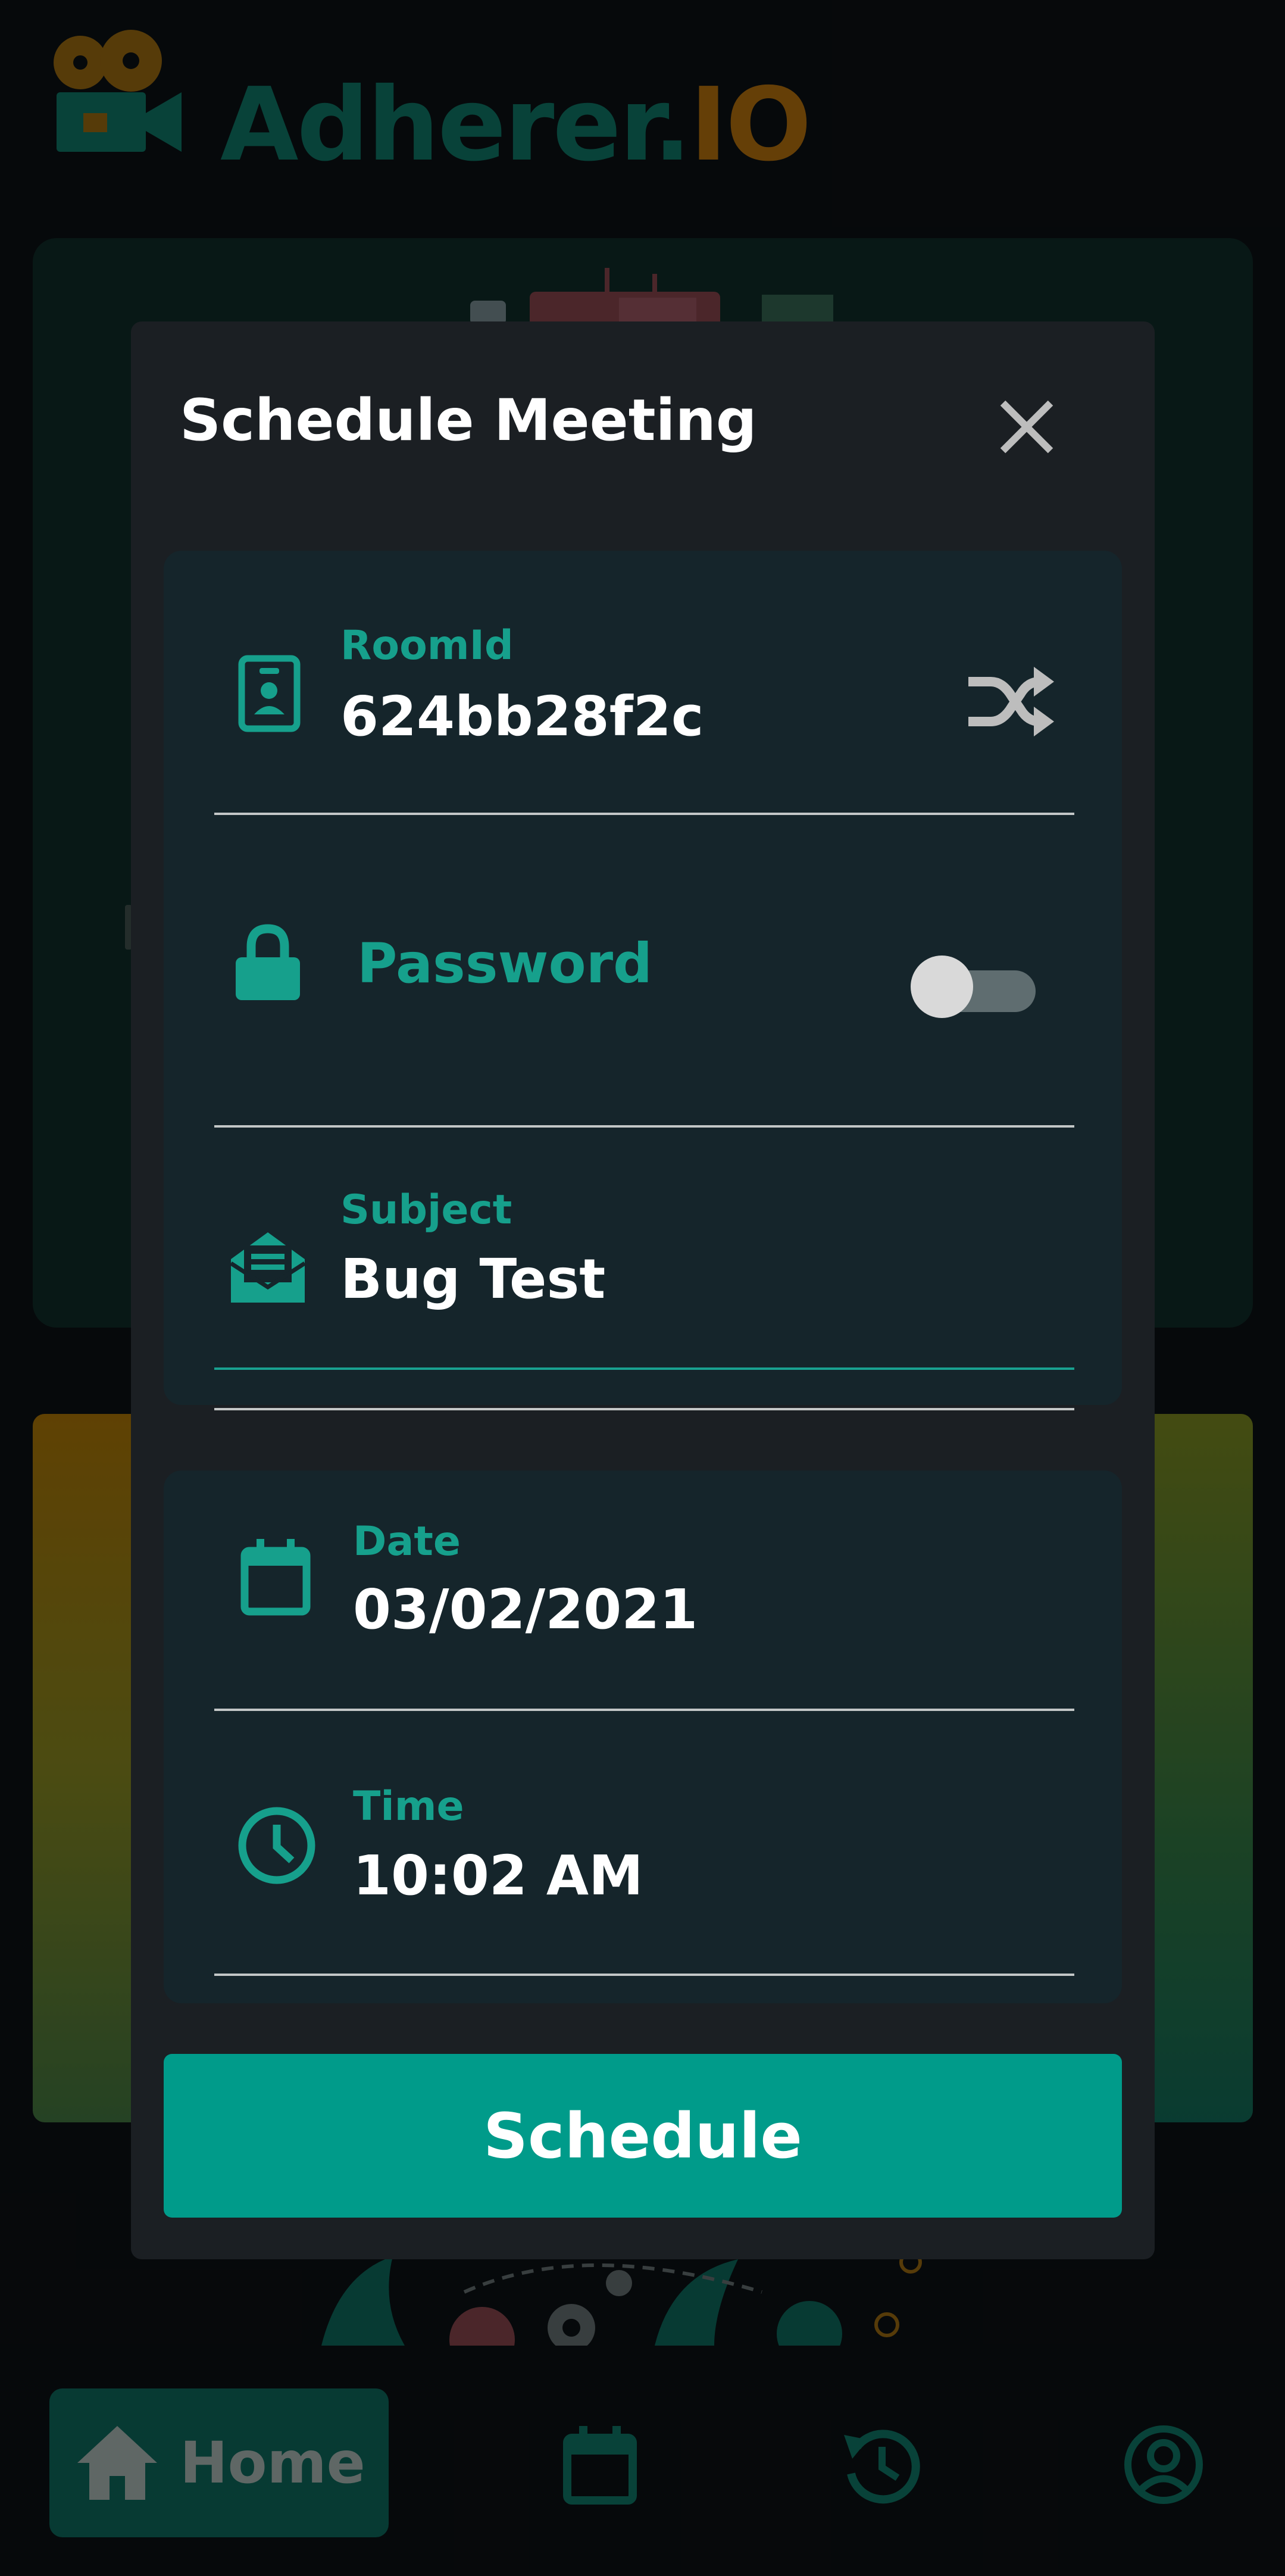  What do you see at coordinates (975, 985) in the screenshot?
I see `password-toggle` at bounding box center [975, 985].